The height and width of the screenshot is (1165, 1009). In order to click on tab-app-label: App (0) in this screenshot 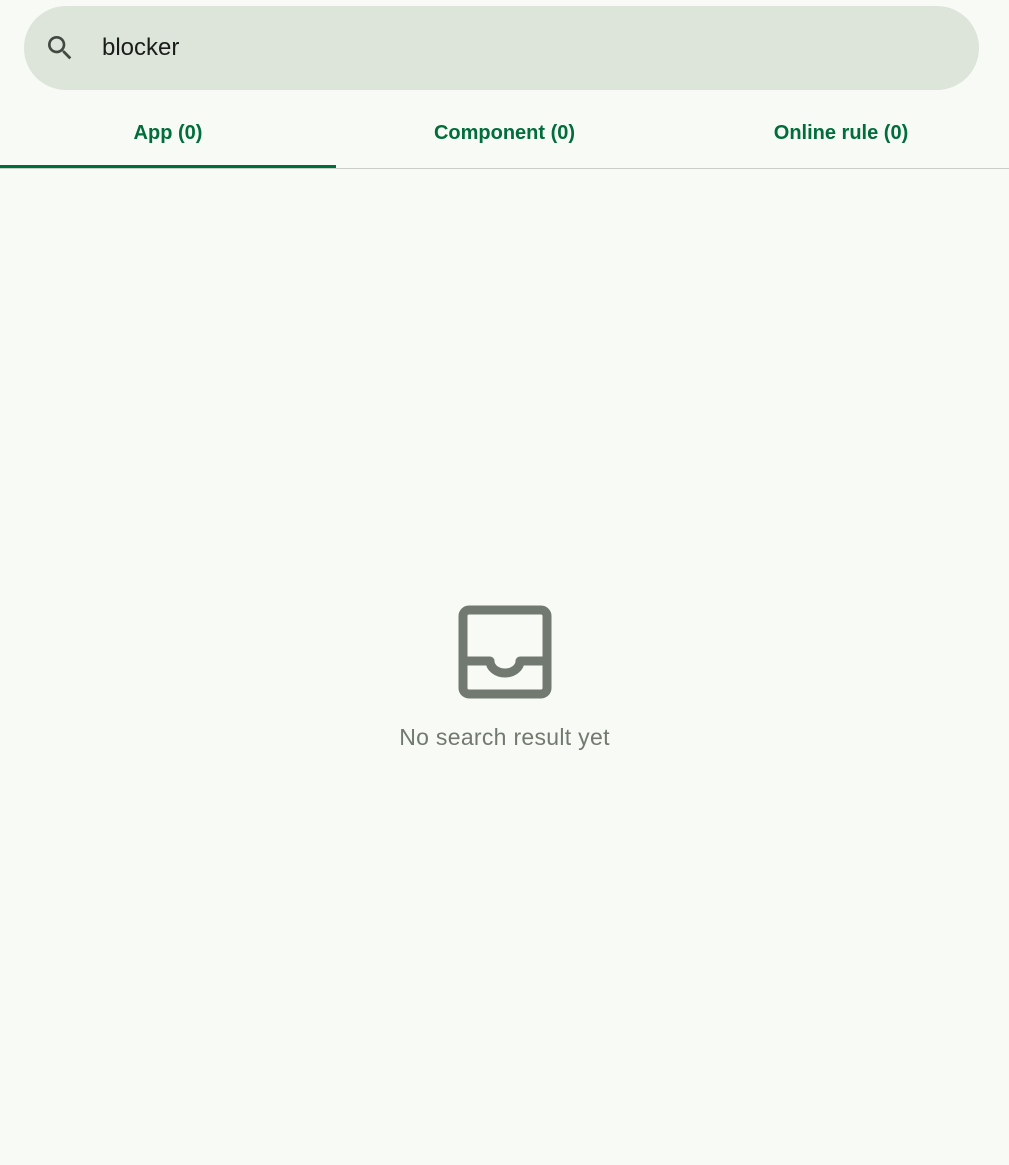, I will do `click(168, 133)`.